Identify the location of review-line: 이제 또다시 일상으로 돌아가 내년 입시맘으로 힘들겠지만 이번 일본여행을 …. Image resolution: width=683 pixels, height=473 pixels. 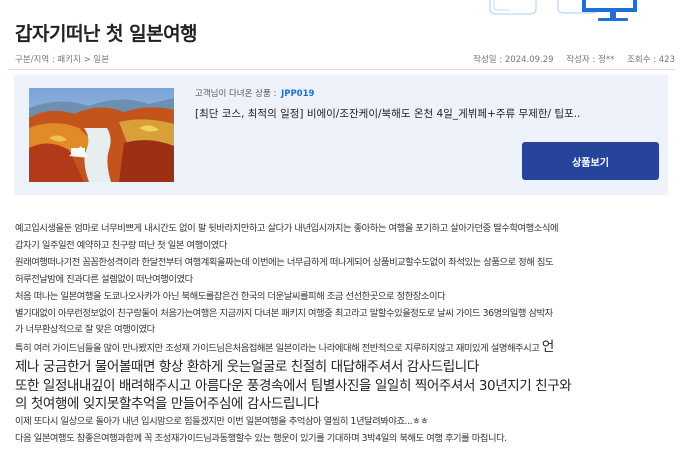
(222, 422).